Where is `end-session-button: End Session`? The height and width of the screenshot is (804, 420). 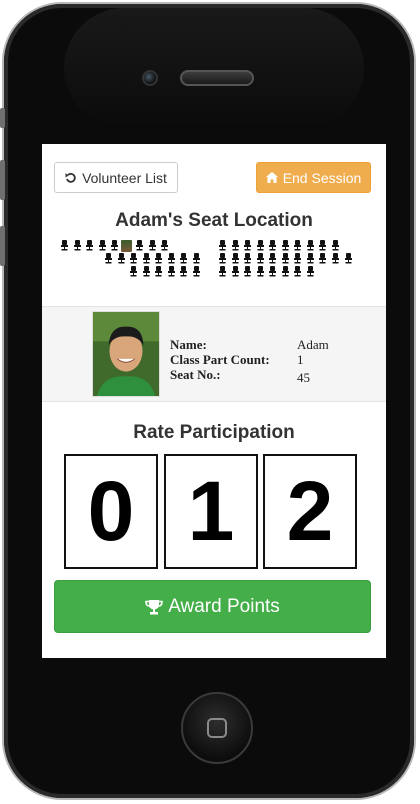 end-session-button: End Session is located at coordinates (313, 177).